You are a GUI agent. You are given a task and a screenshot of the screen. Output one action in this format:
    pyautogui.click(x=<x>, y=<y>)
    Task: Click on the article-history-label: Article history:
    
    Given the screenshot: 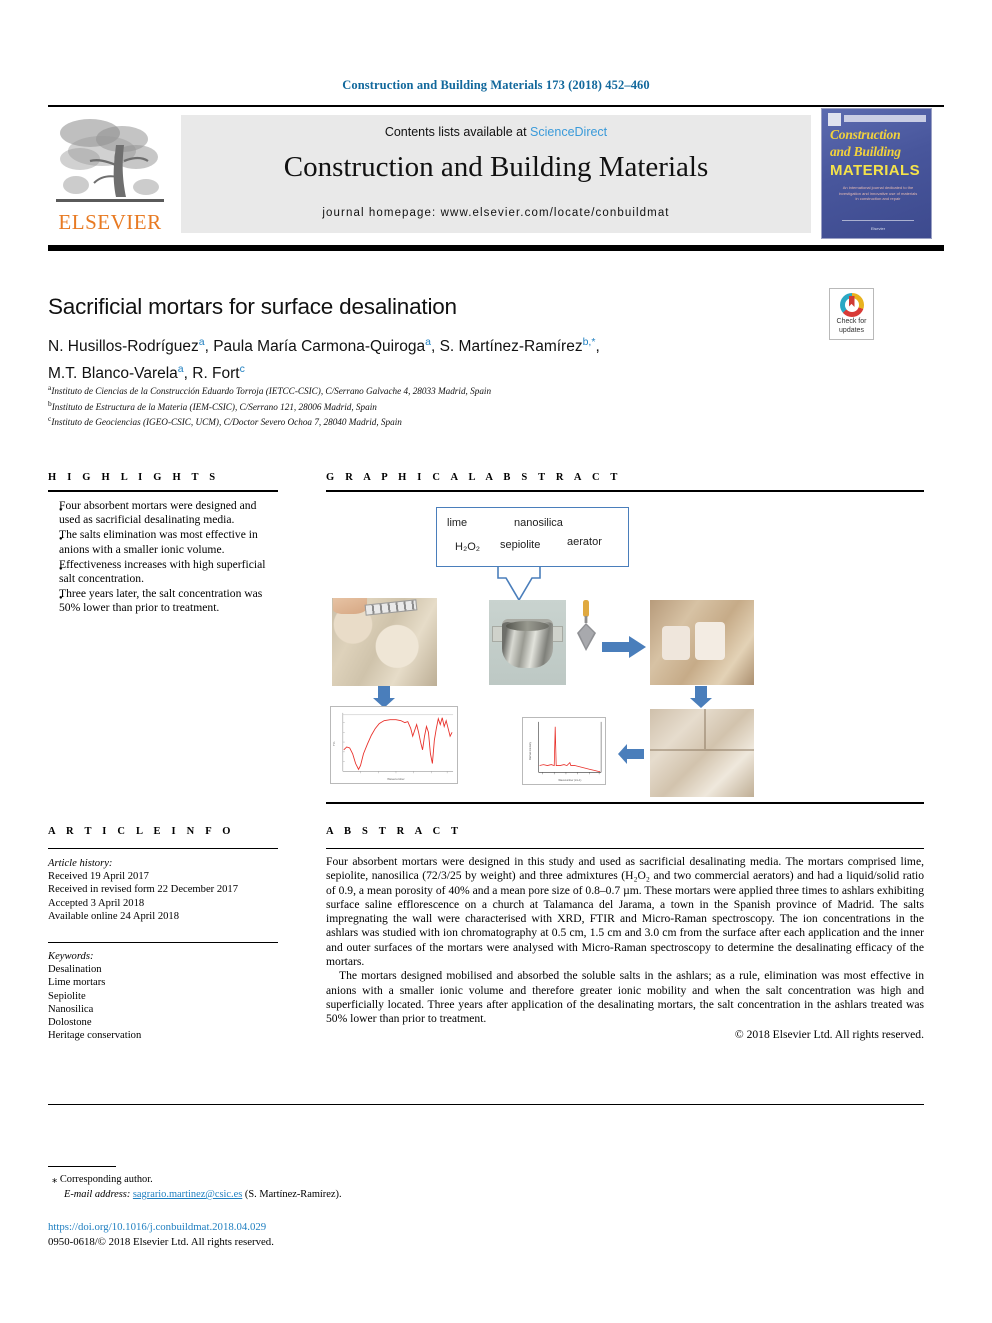 What is the action you would take?
    pyautogui.click(x=80, y=863)
    